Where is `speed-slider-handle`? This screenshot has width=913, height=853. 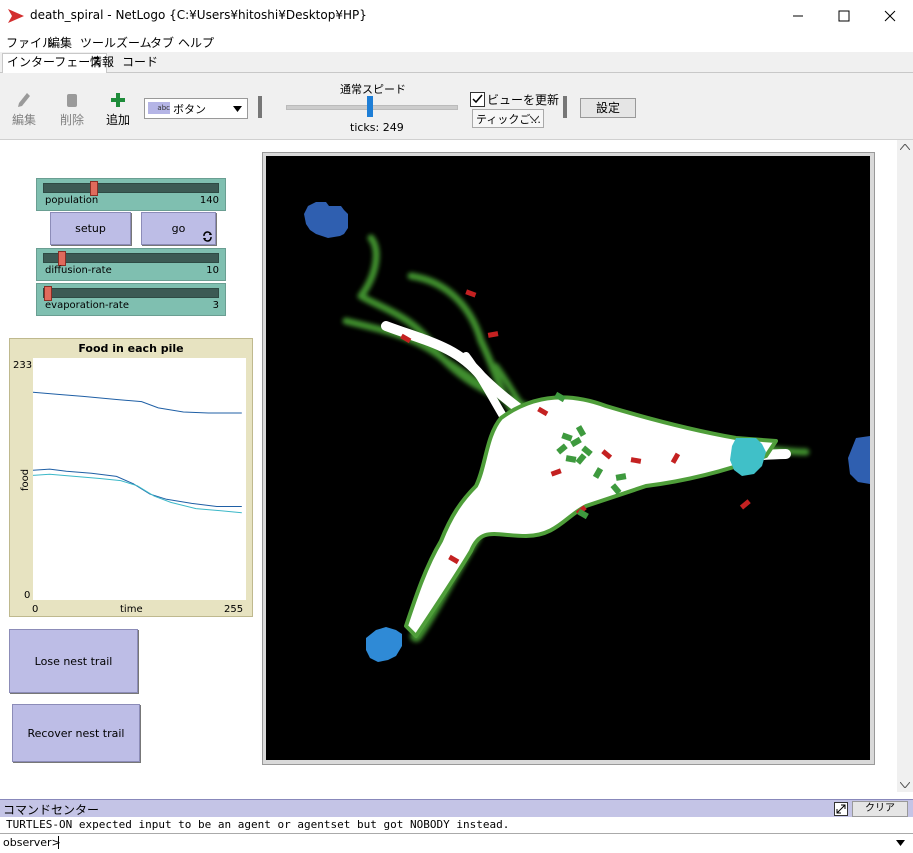 speed-slider-handle is located at coordinates (370, 106).